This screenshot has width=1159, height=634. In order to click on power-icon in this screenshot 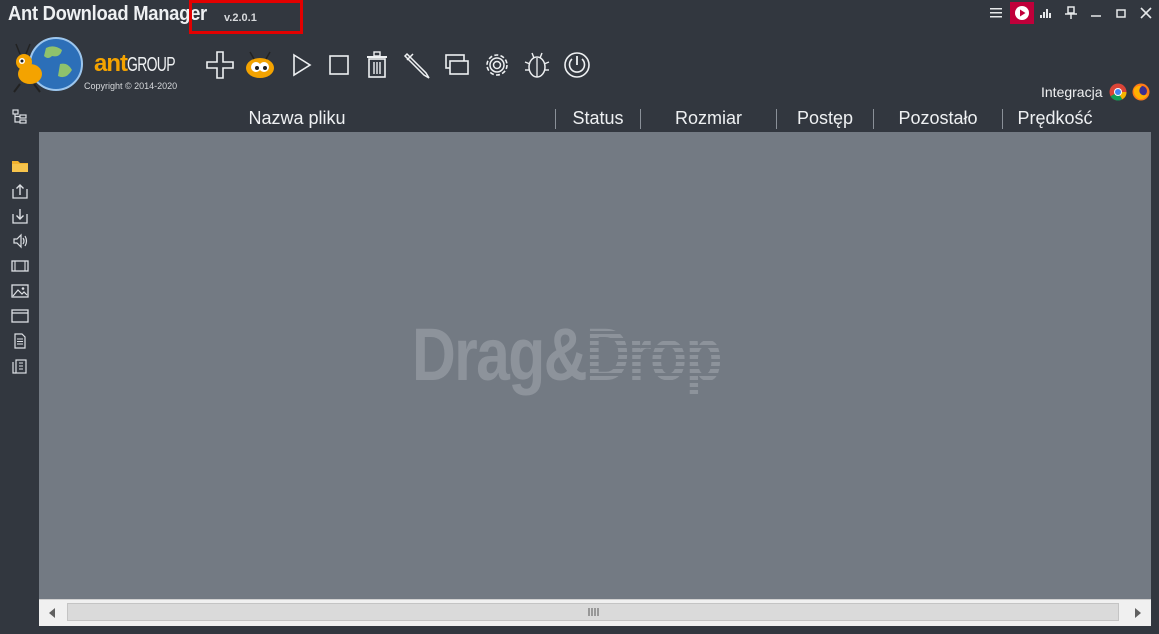, I will do `click(577, 65)`.